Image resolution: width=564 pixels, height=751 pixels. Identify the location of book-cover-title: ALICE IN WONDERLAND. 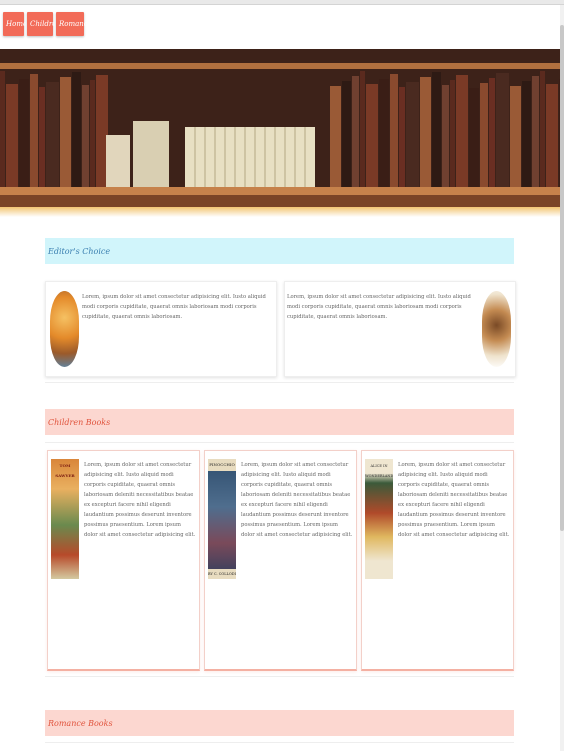
(379, 471).